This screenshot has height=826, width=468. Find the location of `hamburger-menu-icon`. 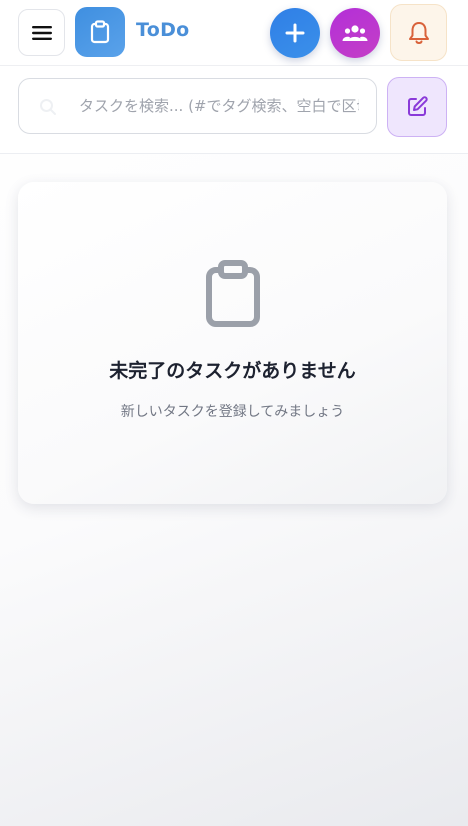

hamburger-menu-icon is located at coordinates (41, 32).